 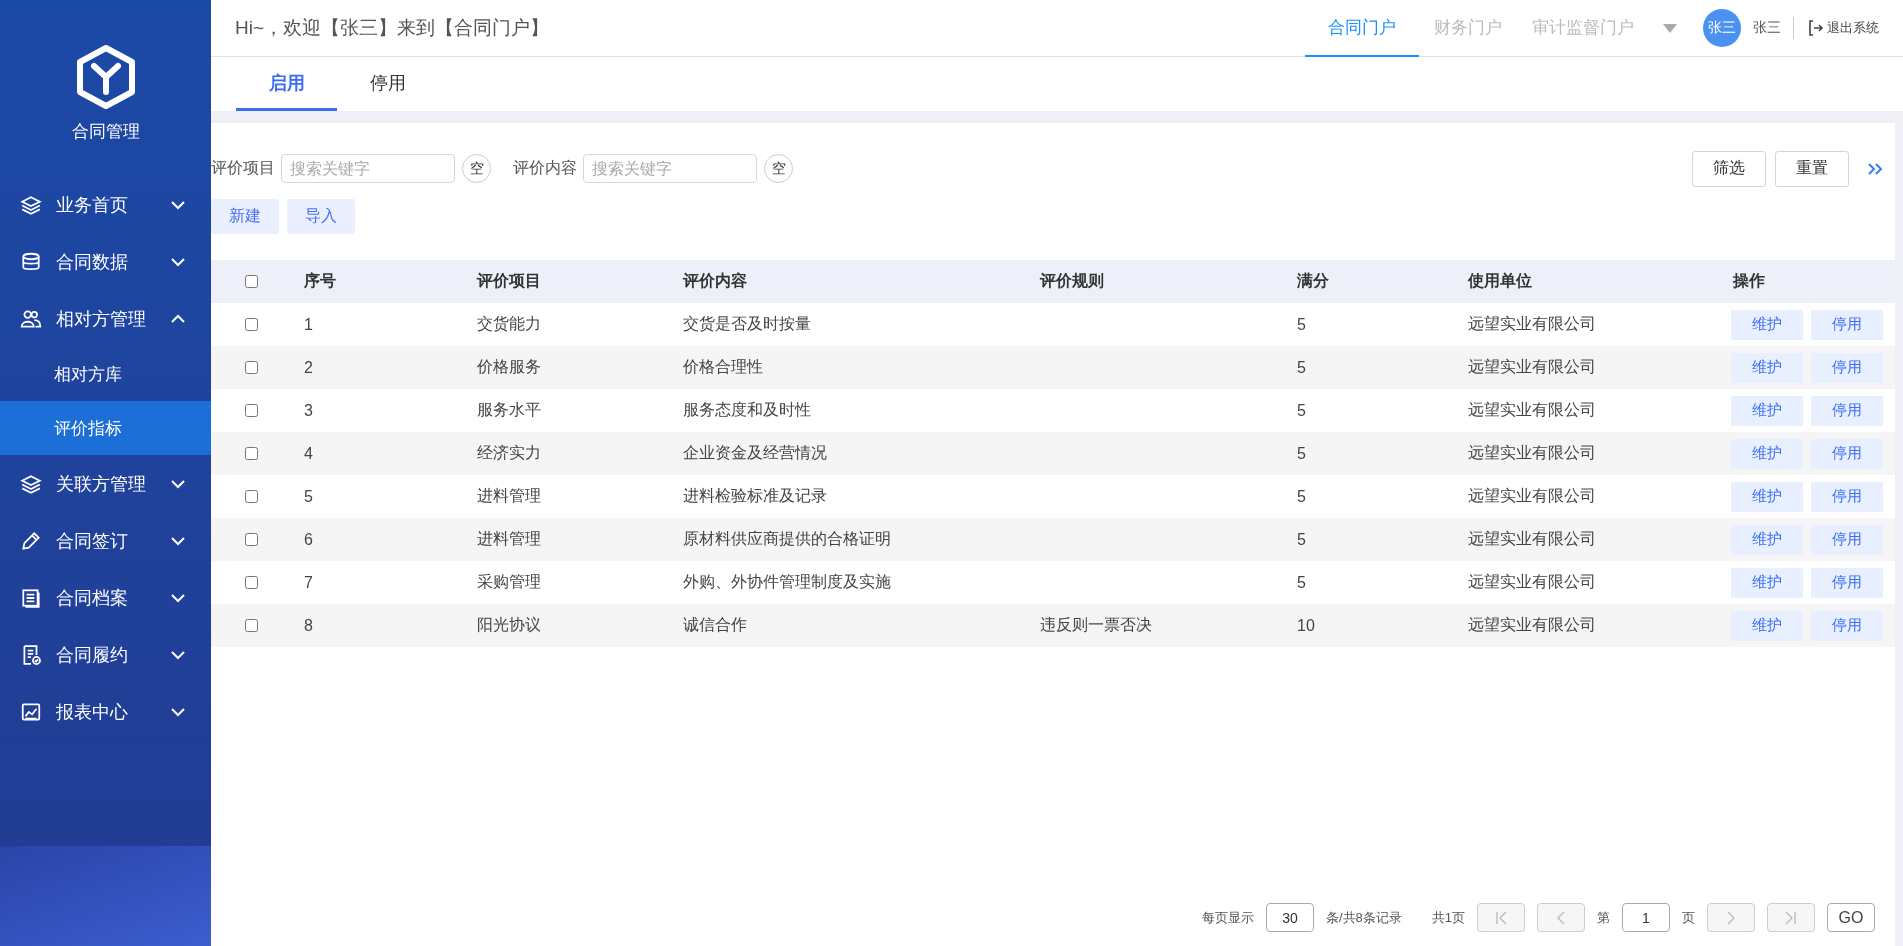 I want to click on page-suffix: 页, so click(x=1688, y=917).